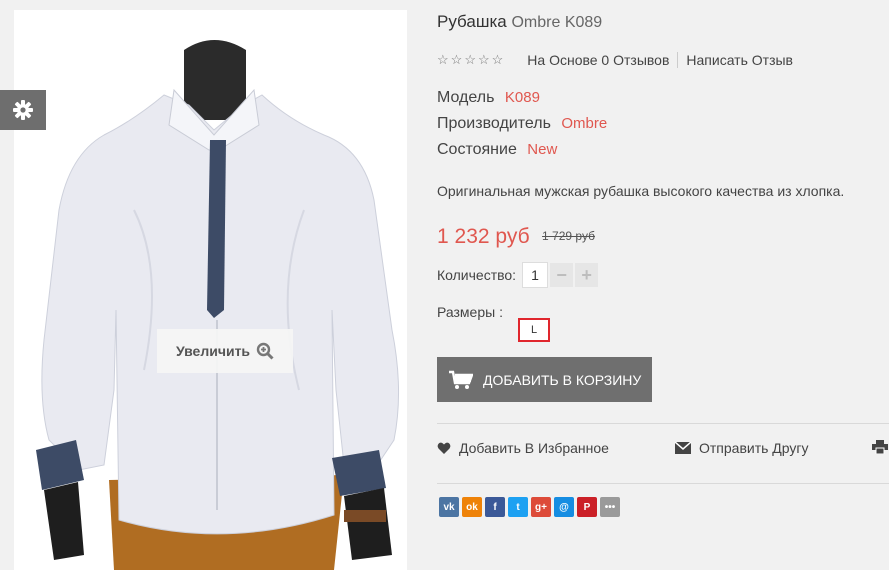 Image resolution: width=889 pixels, height=570 pixels. Describe the element at coordinates (265, 351) in the screenshot. I see `zoom-in-icon` at that location.